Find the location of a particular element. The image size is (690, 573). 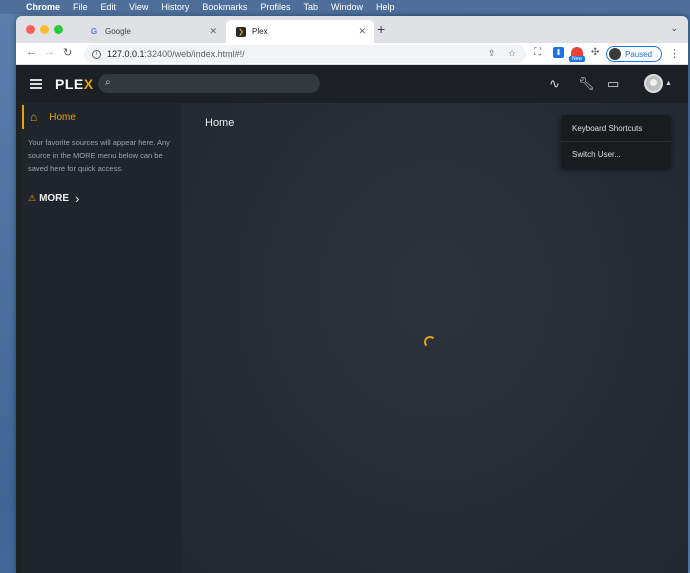

profile-button: Paused is located at coordinates (634, 54).